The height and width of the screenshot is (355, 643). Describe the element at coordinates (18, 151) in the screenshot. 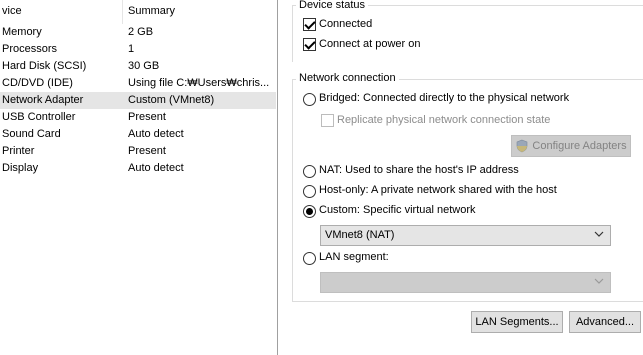

I see `device-name: Printer` at that location.